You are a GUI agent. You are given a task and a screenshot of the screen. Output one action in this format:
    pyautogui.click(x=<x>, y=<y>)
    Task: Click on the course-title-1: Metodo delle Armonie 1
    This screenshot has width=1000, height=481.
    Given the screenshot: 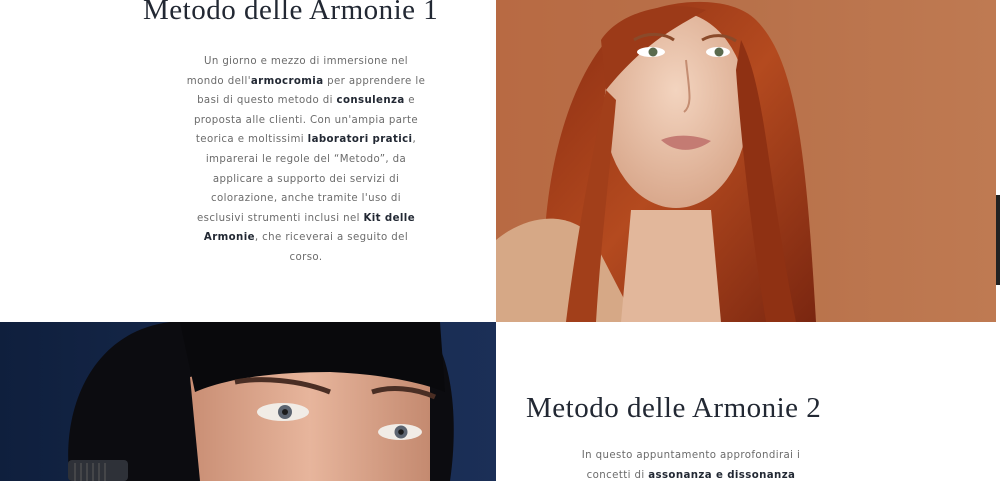 What is the action you would take?
    pyautogui.click(x=291, y=13)
    